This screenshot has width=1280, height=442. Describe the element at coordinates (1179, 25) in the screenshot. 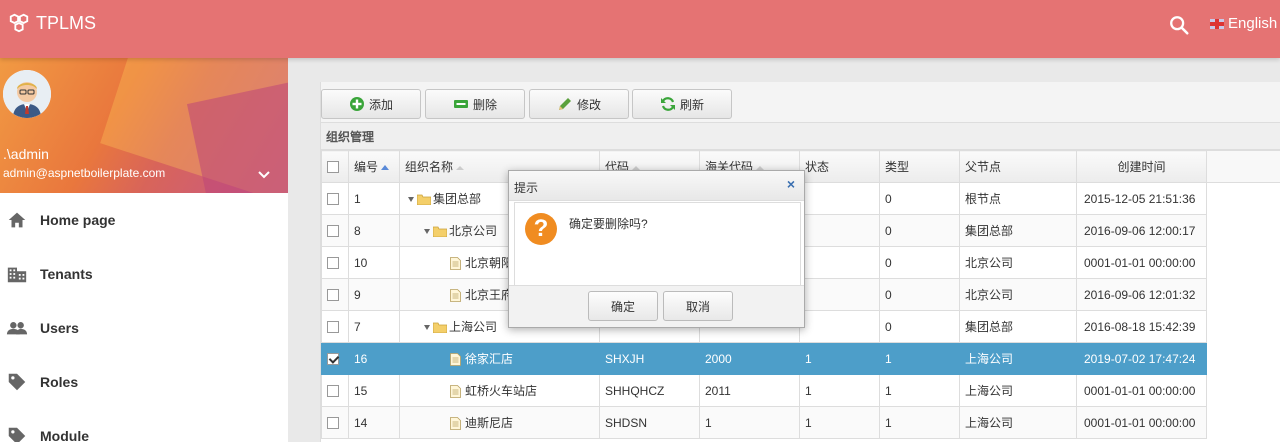

I see `search-icon` at that location.